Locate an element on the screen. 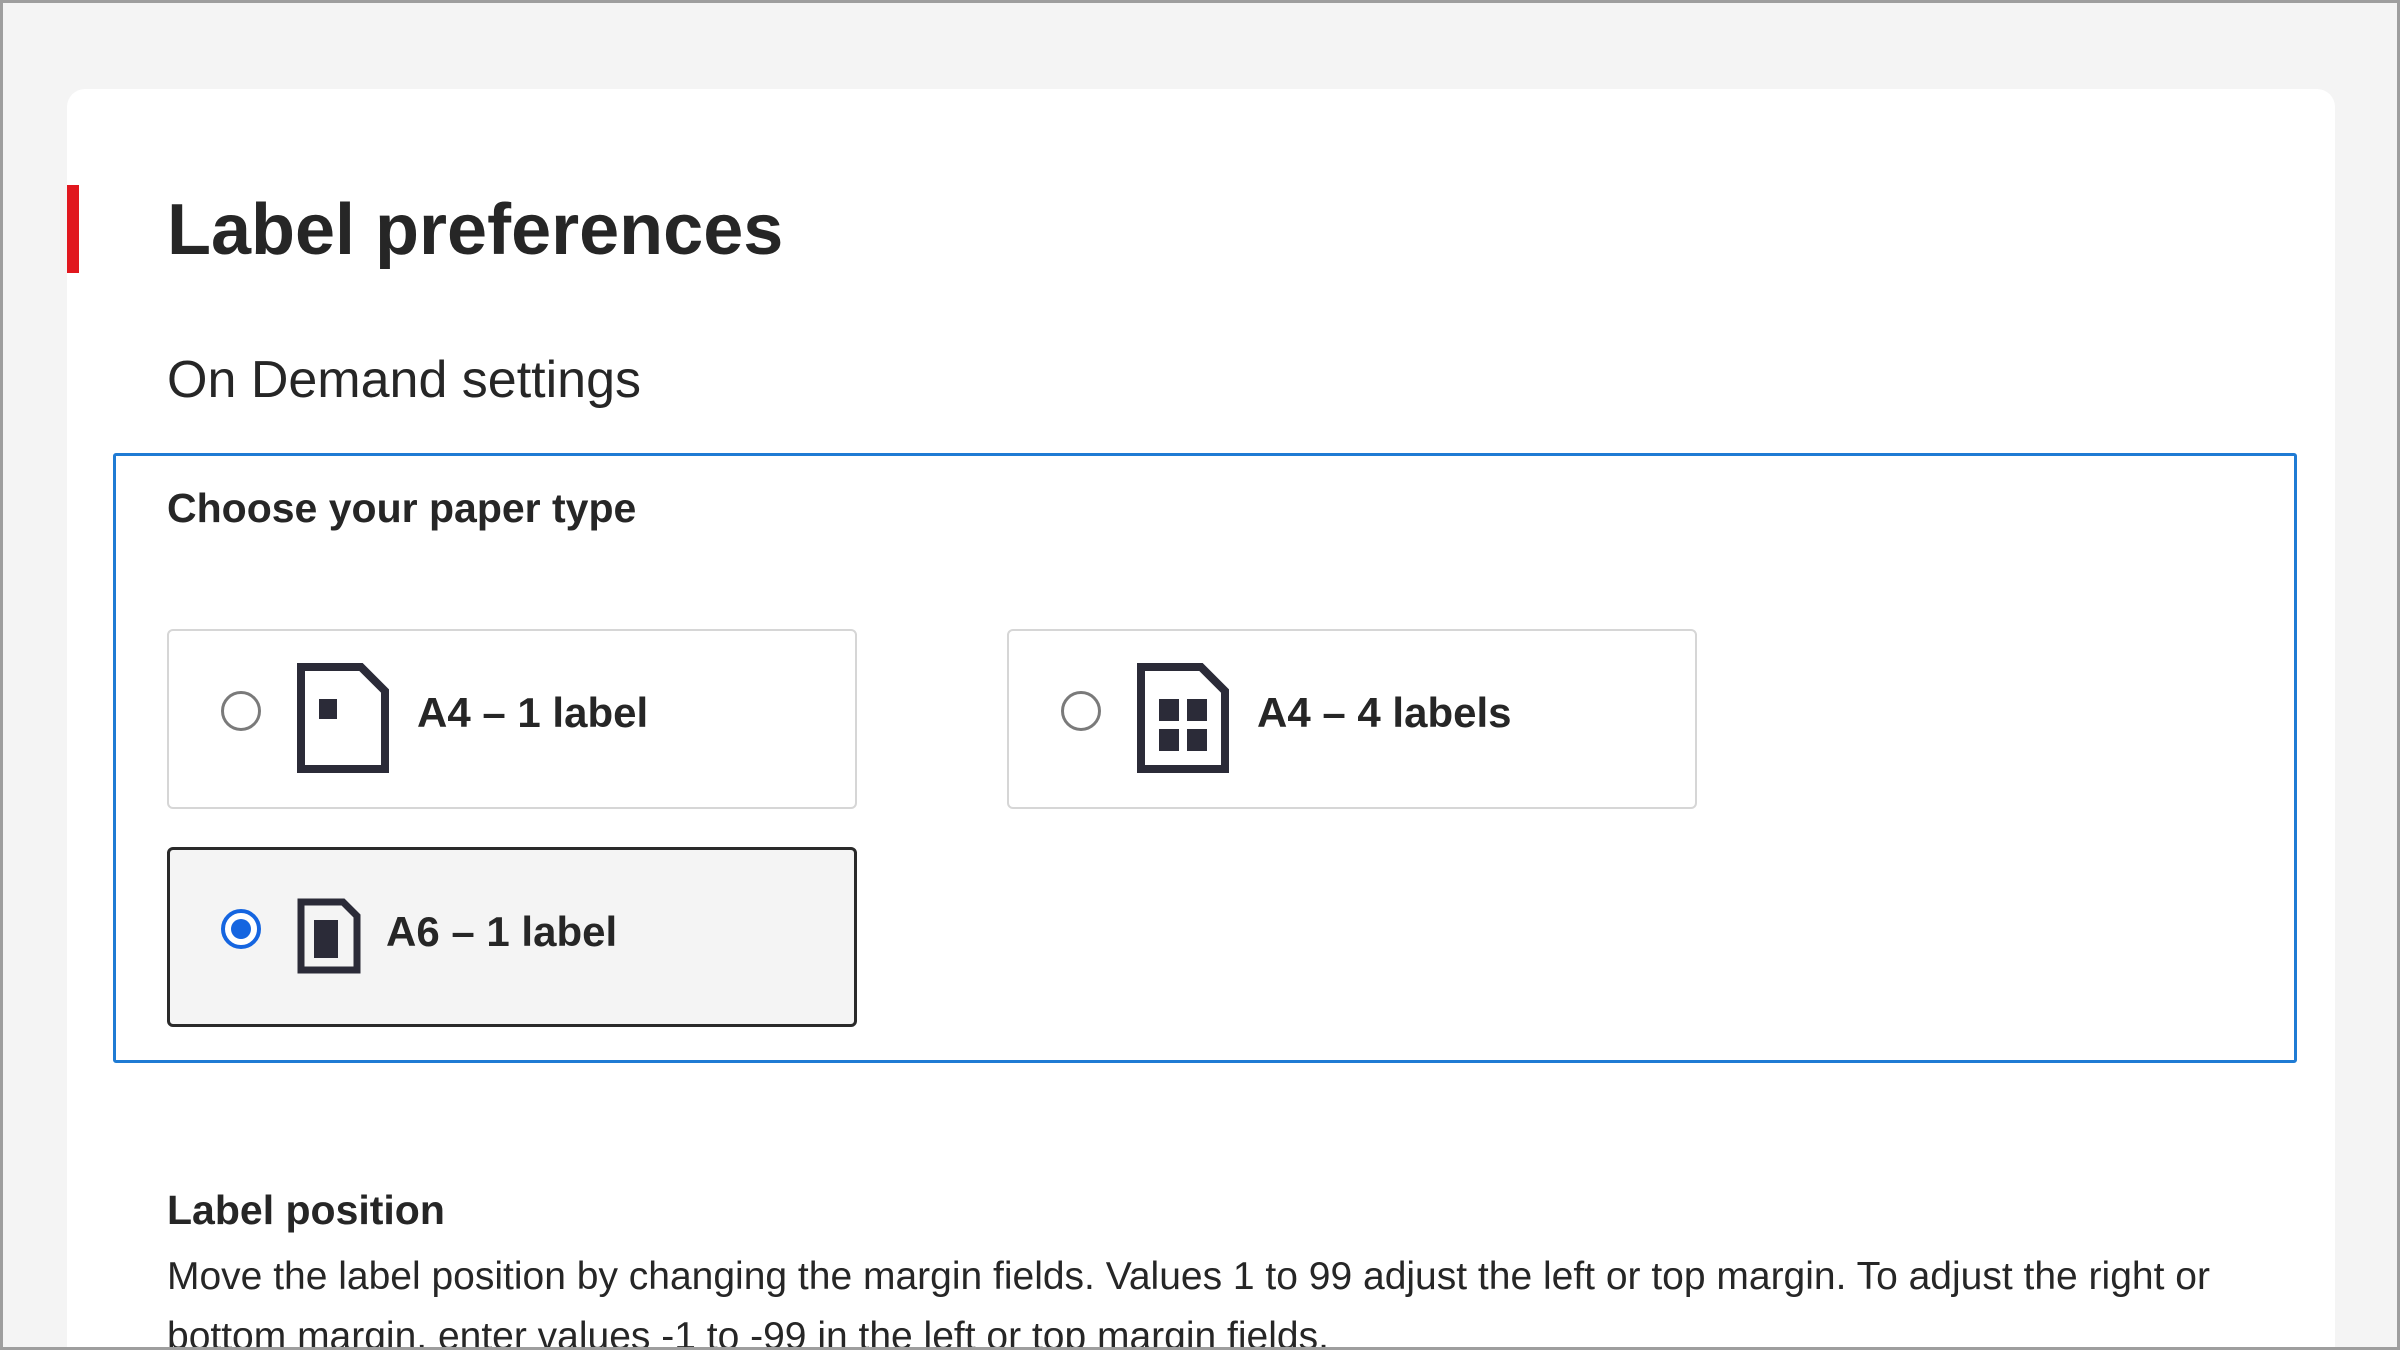  section-title-on-demand: On Demand settings is located at coordinates (404, 380).